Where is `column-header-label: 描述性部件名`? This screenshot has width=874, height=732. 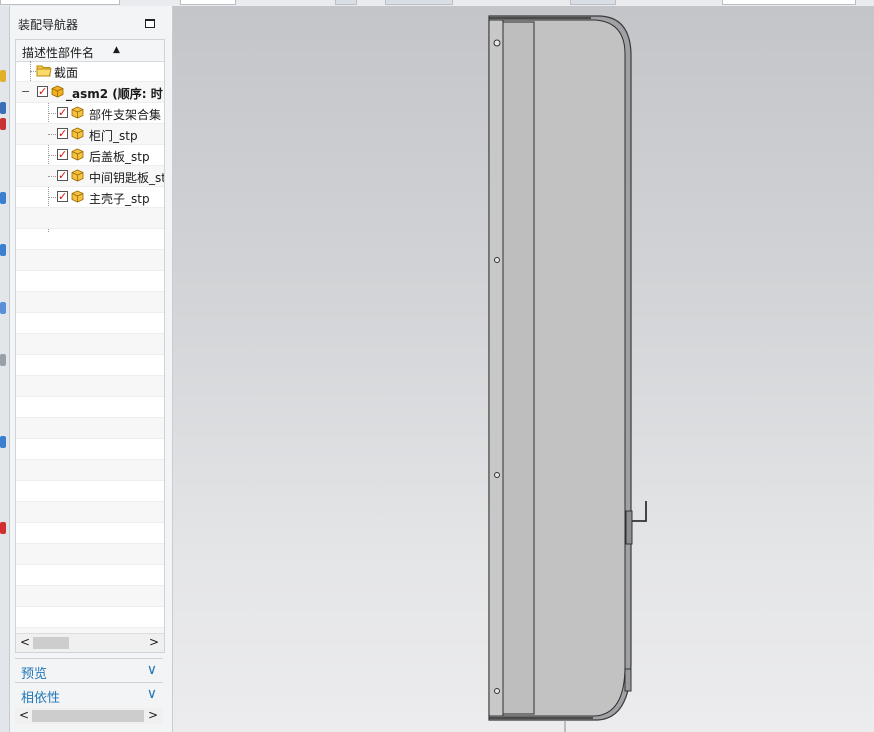
column-header-label: 描述性部件名 is located at coordinates (58, 53).